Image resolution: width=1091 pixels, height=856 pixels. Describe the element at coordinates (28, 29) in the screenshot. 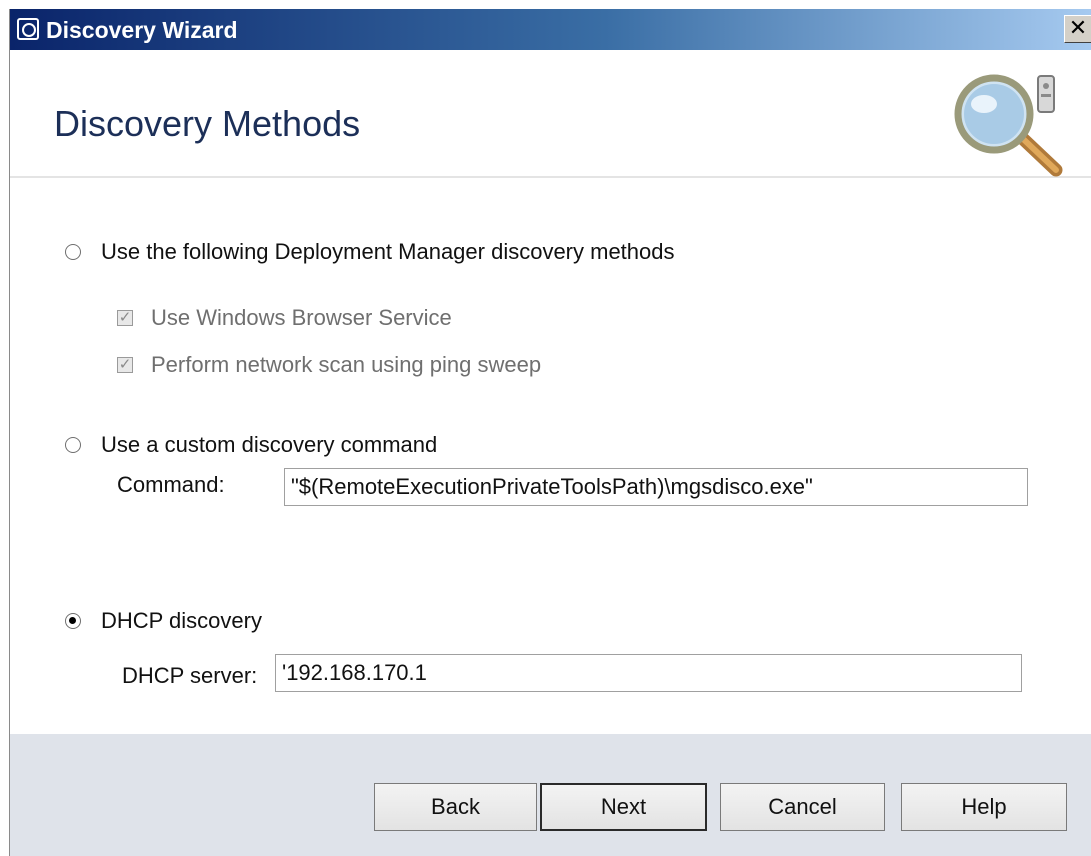

I see `app-icon` at that location.